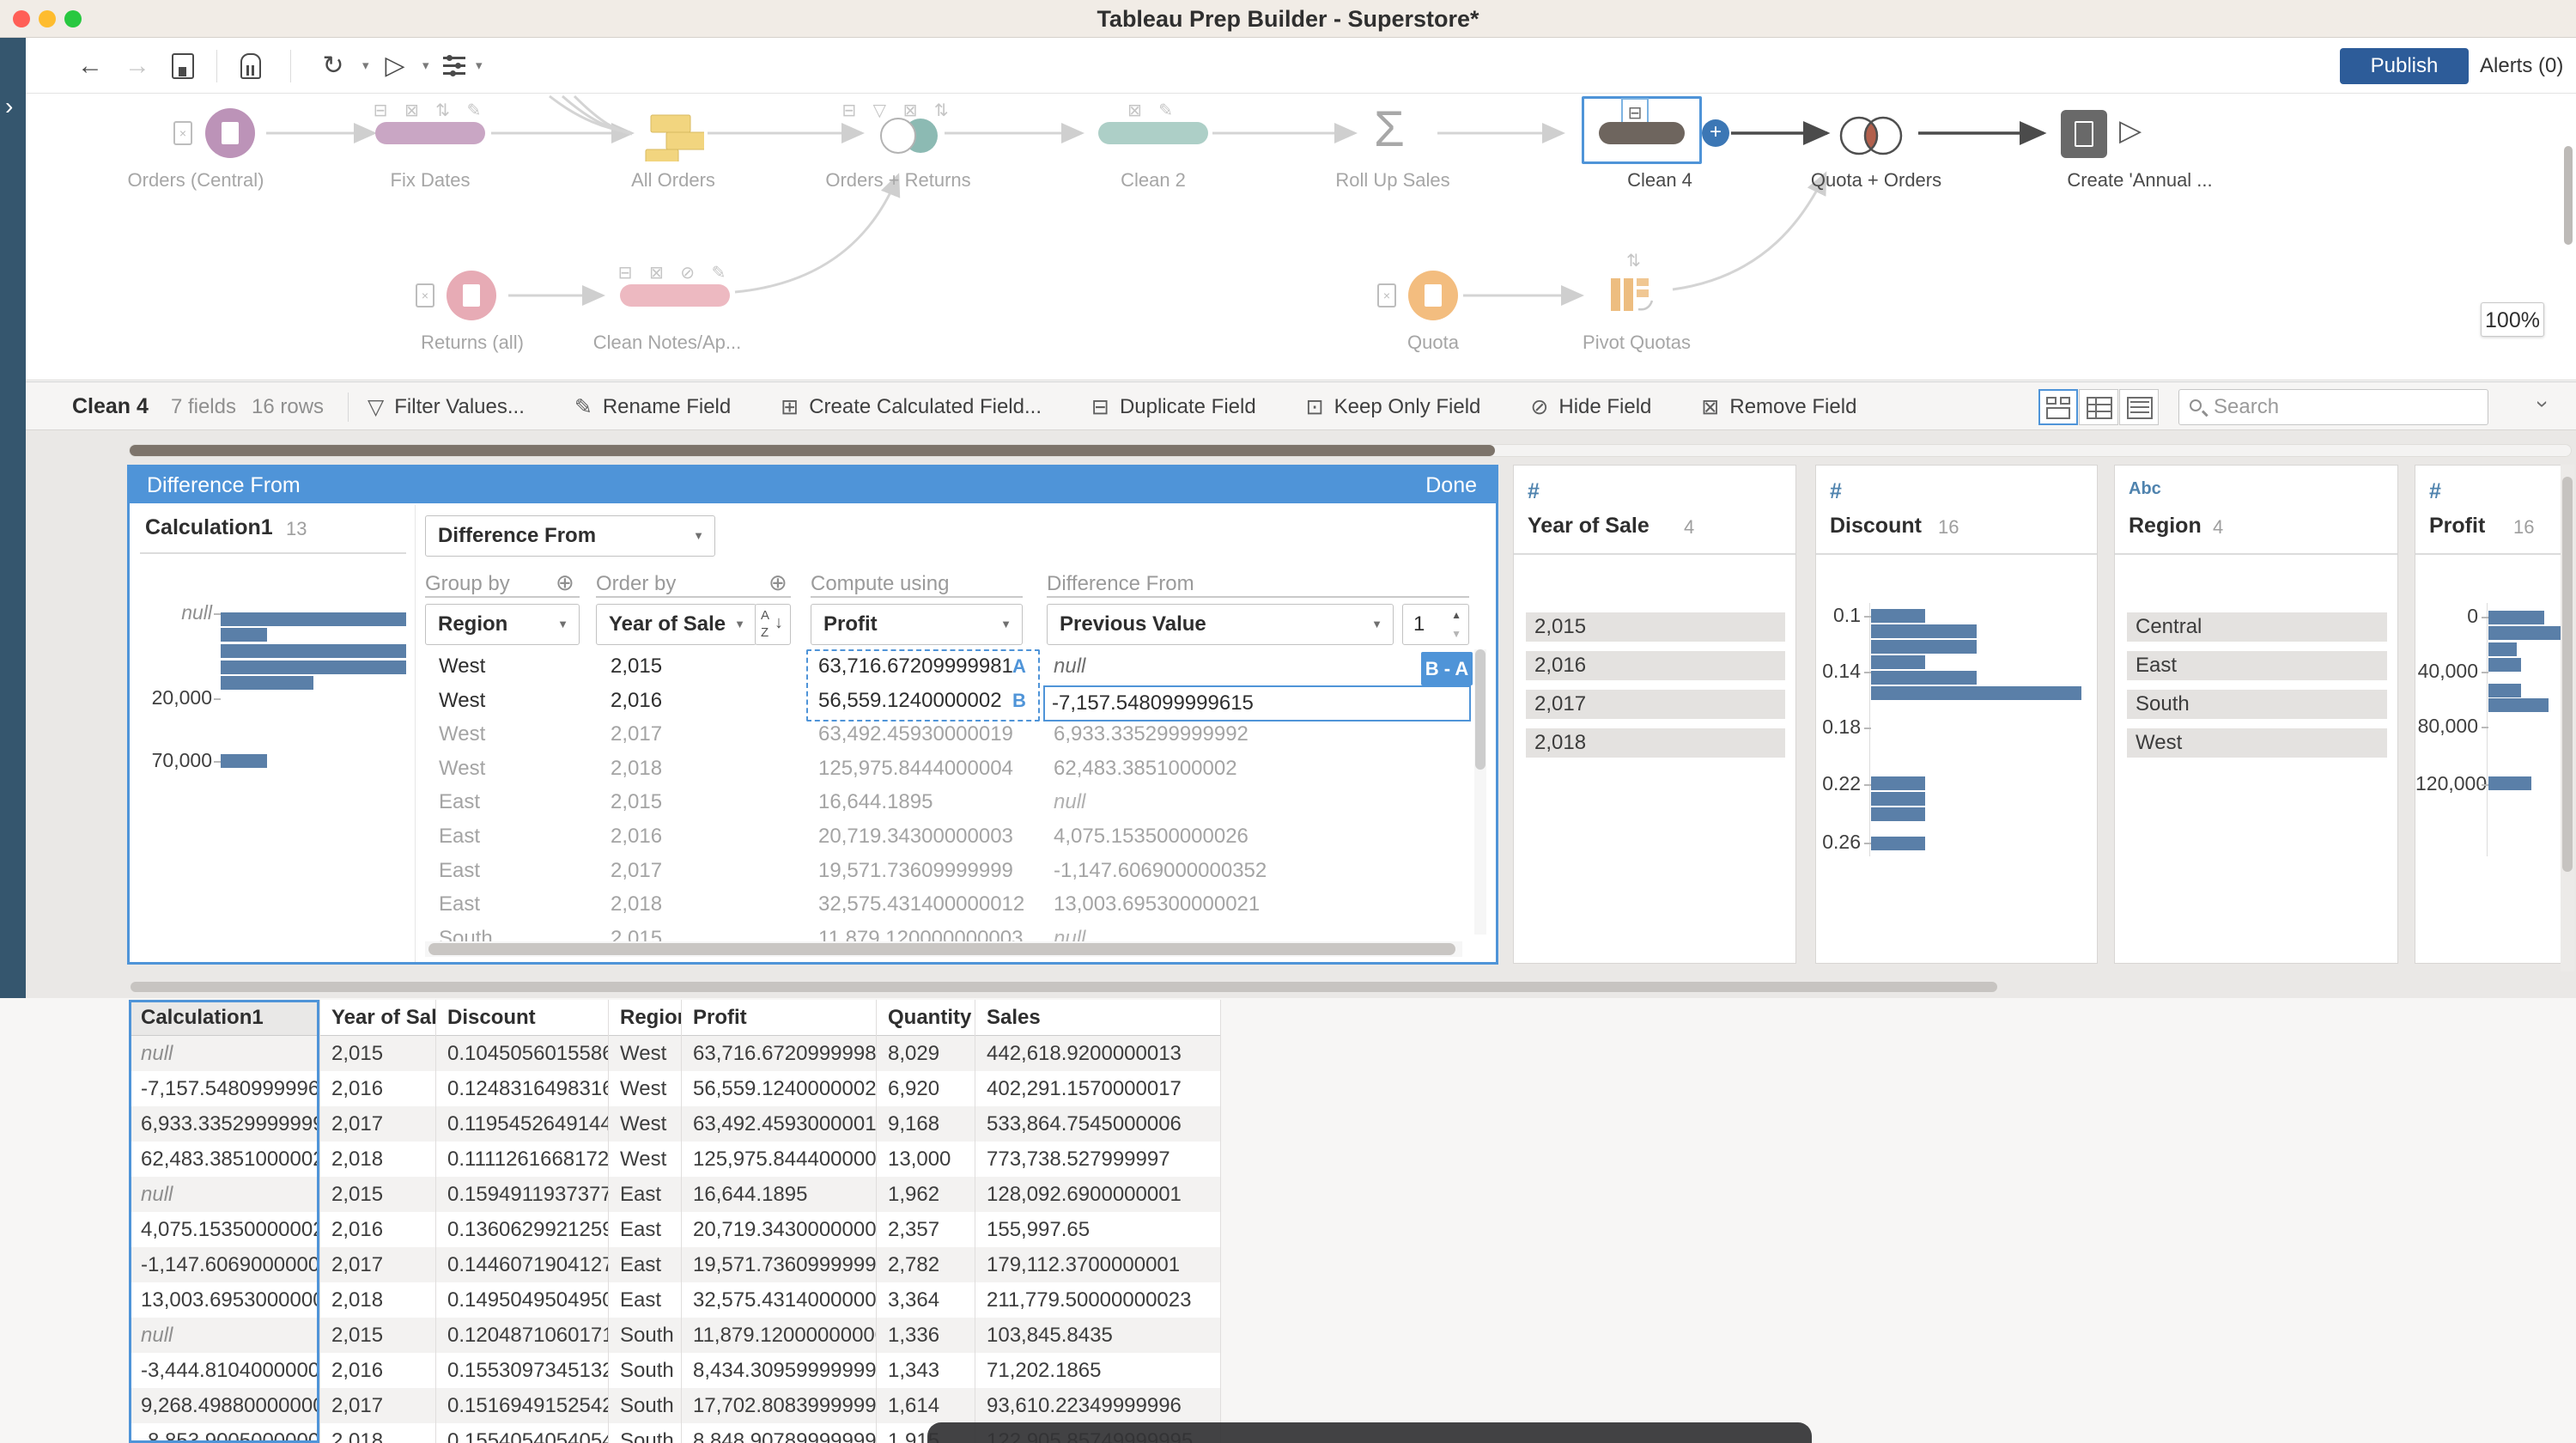  Describe the element at coordinates (779, 1018) in the screenshot. I see `column-header-profit: Profit` at that location.